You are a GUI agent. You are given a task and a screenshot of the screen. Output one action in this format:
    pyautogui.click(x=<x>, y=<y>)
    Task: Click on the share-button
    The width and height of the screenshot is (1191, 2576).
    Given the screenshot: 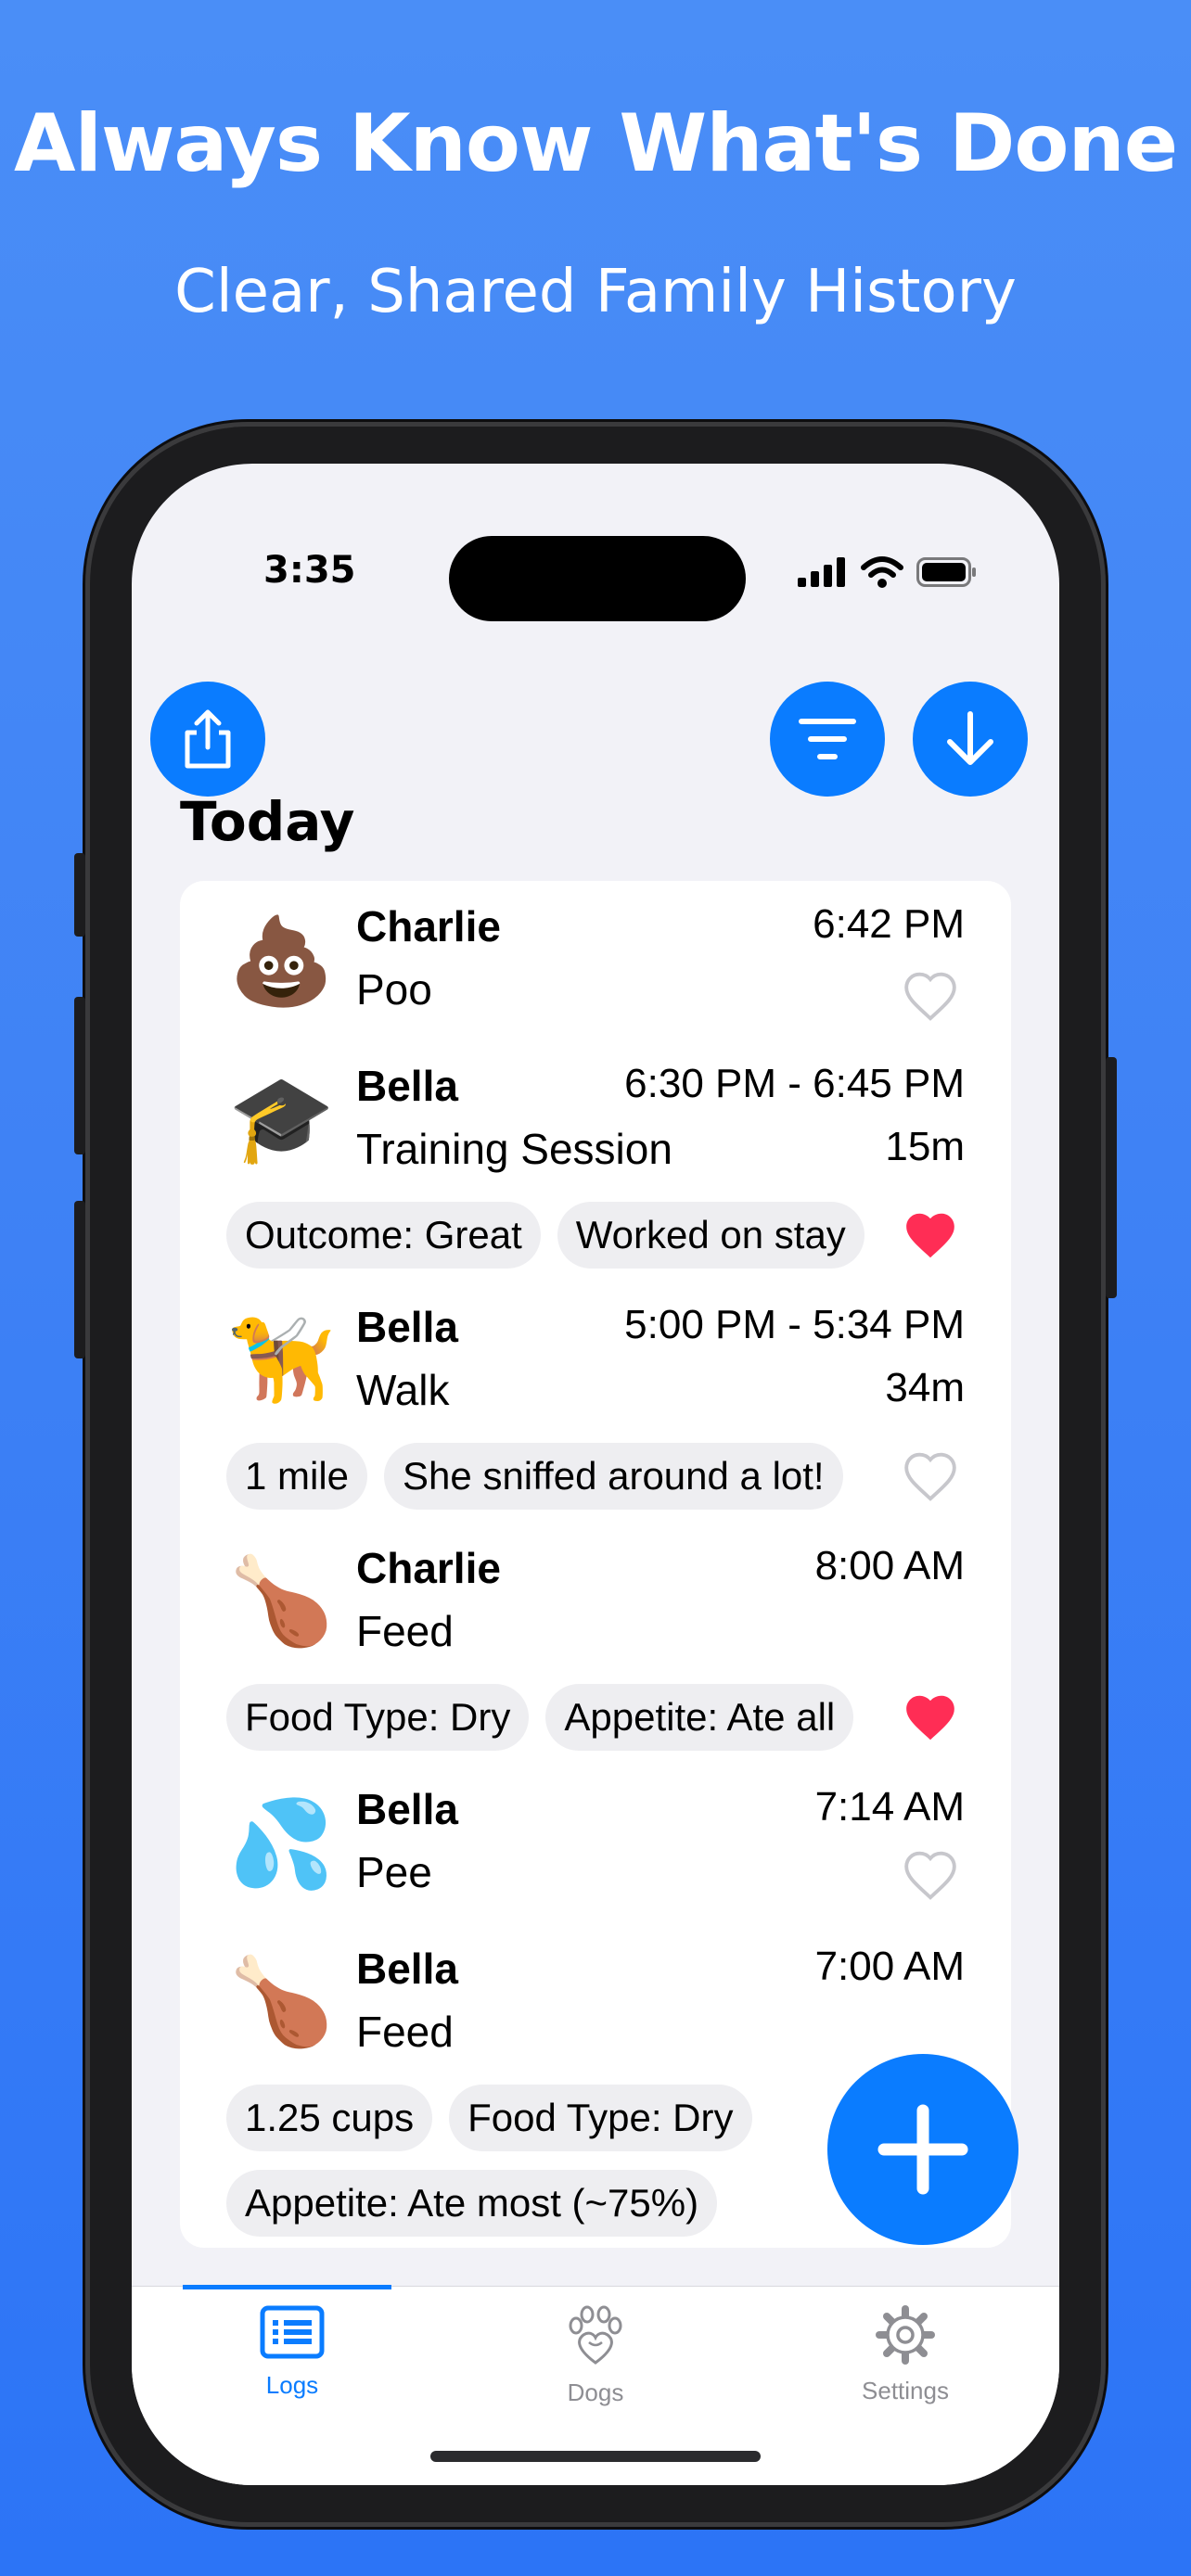 What is the action you would take?
    pyautogui.click(x=207, y=739)
    